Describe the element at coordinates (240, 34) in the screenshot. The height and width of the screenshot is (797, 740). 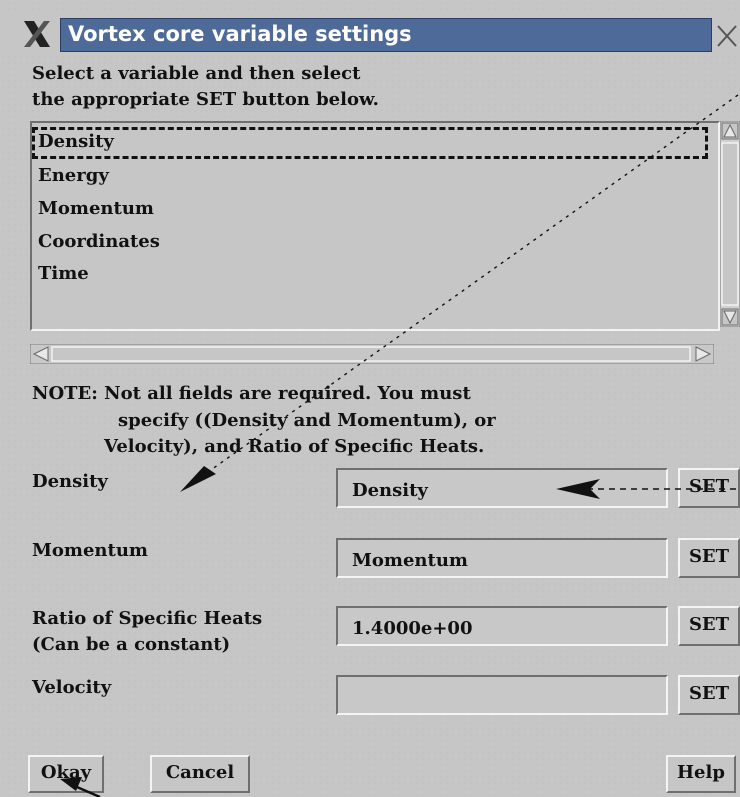
I see `window-title: Vortex core variable settings` at that location.